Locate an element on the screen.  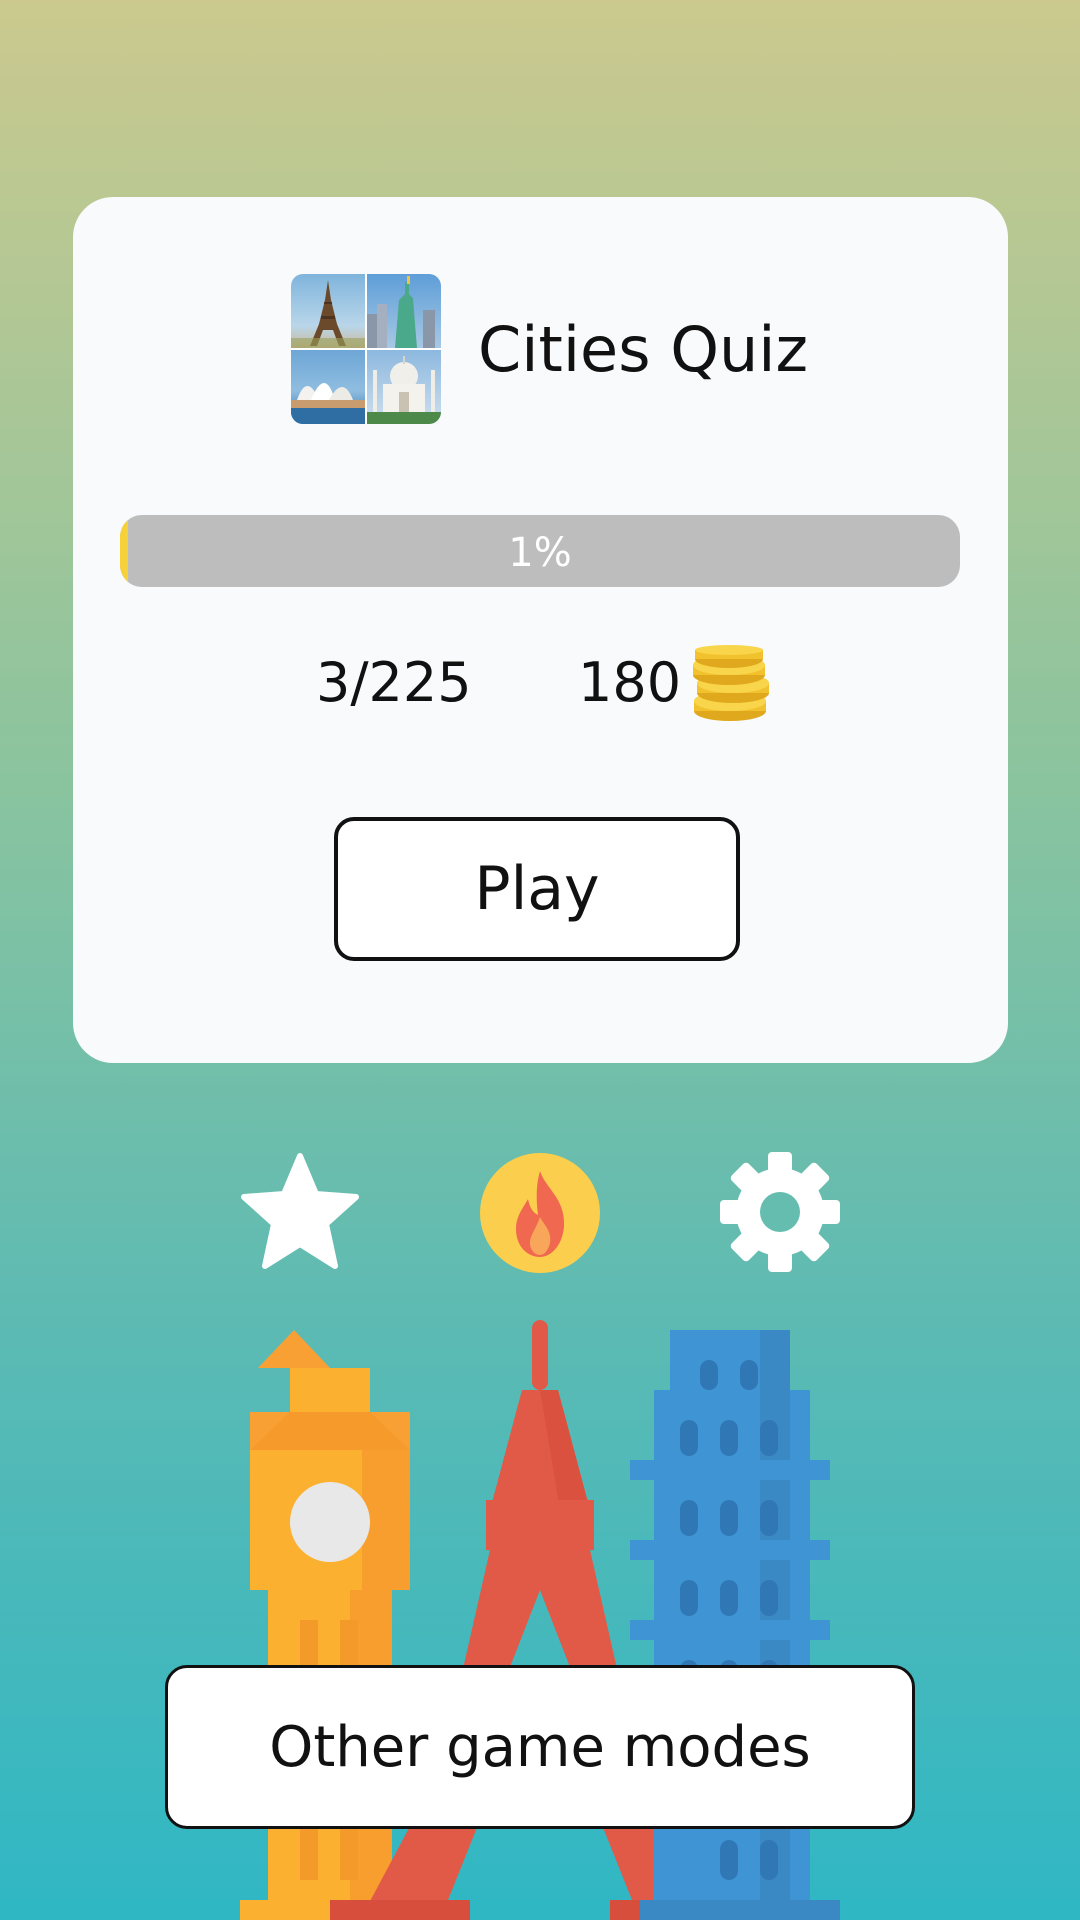
hot-button is located at coordinates (540, 1213).